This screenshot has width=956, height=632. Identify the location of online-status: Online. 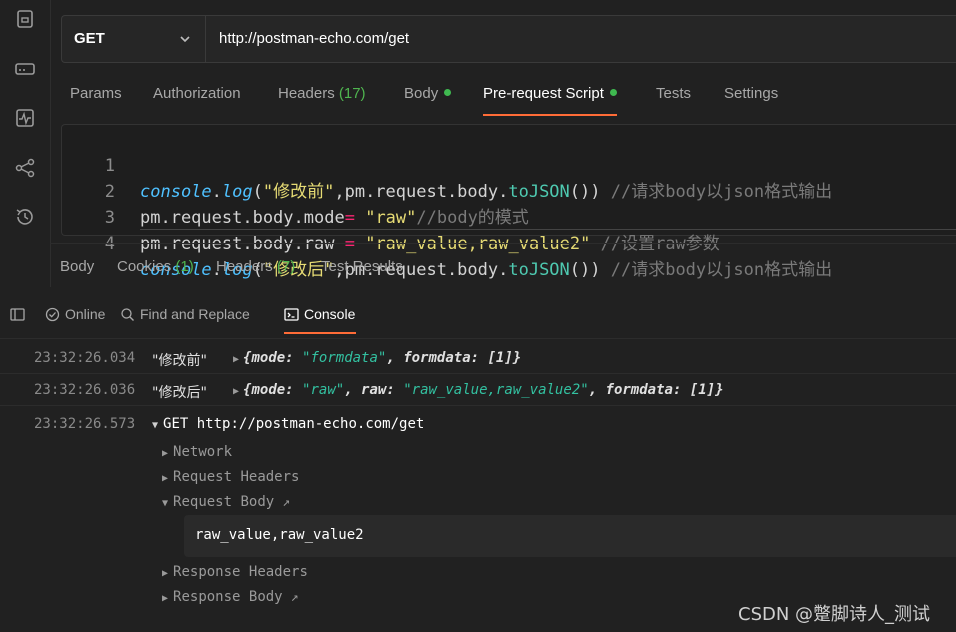
(75, 314).